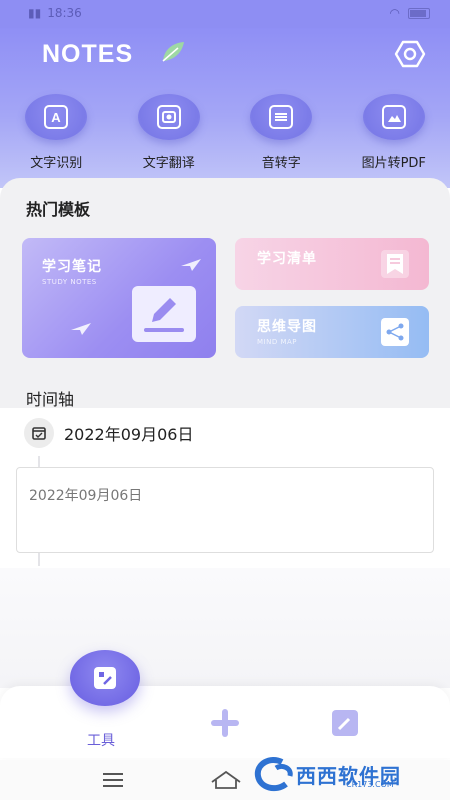  I want to click on battery-icon, so click(419, 13).